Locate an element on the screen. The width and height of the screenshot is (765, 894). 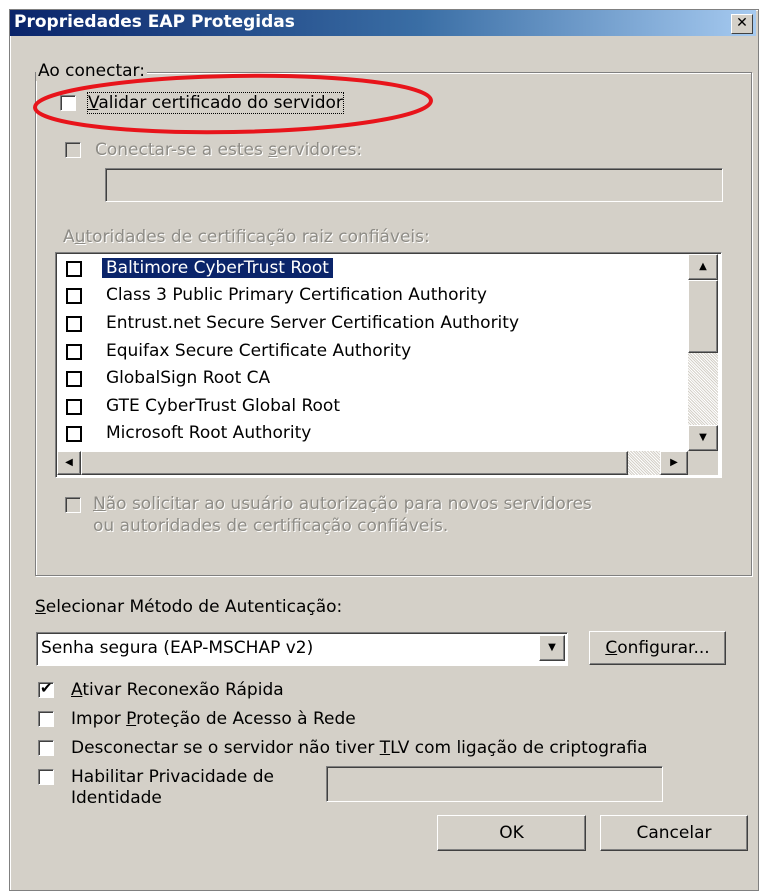
close-icon: ✕ is located at coordinates (742, 23).